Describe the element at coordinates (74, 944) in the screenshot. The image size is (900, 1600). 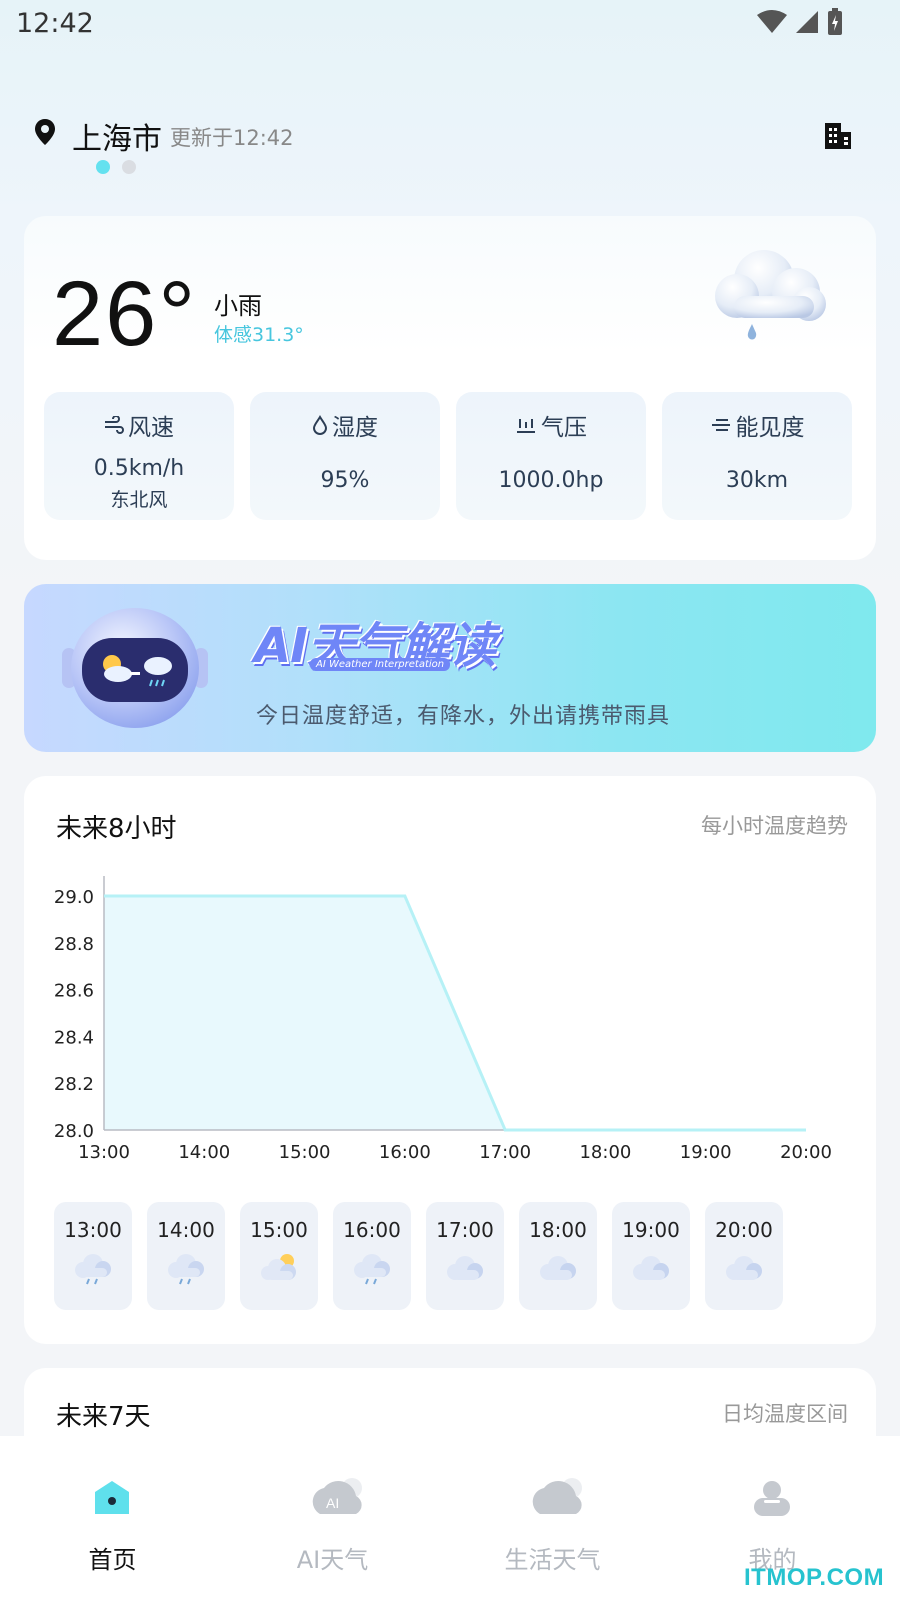
I see `chart-y-tick-label: 28.8` at that location.